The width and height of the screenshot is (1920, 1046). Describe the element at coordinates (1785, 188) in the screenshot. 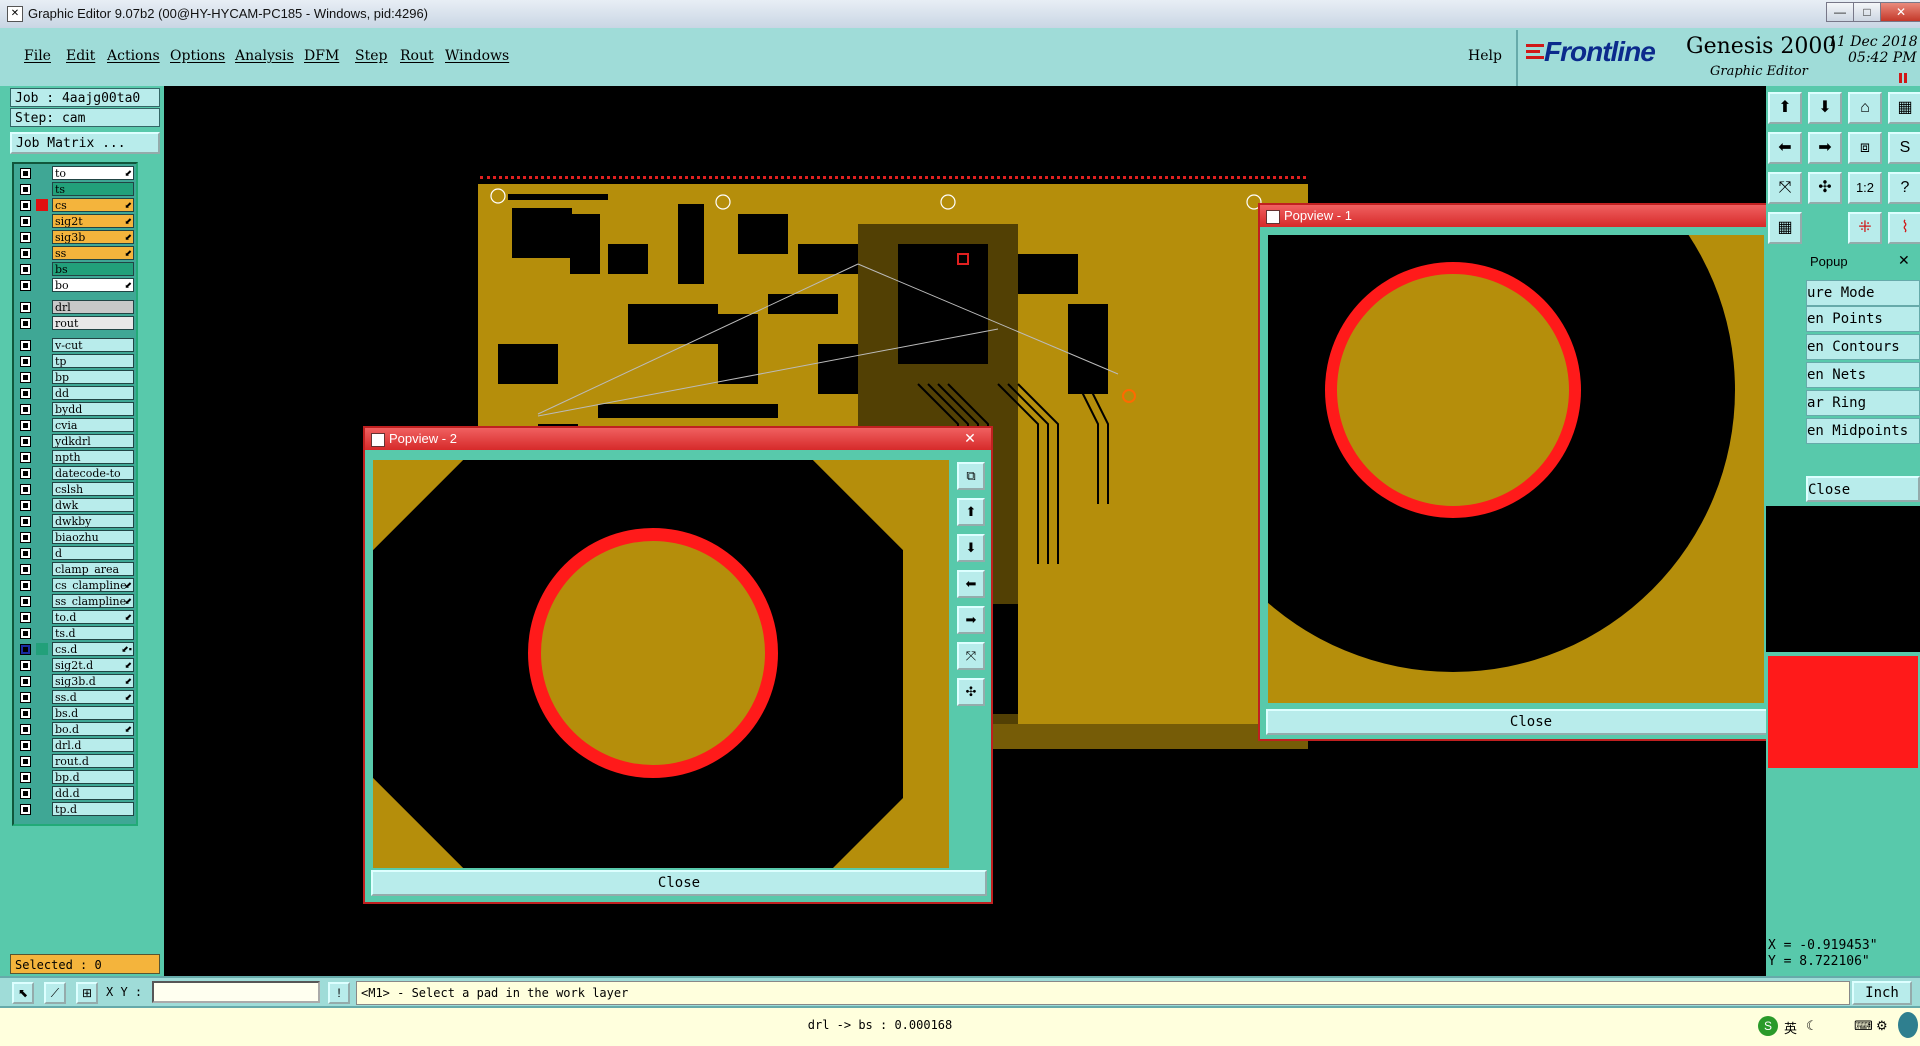

I see `zoom-extents-icon: ⤧` at that location.